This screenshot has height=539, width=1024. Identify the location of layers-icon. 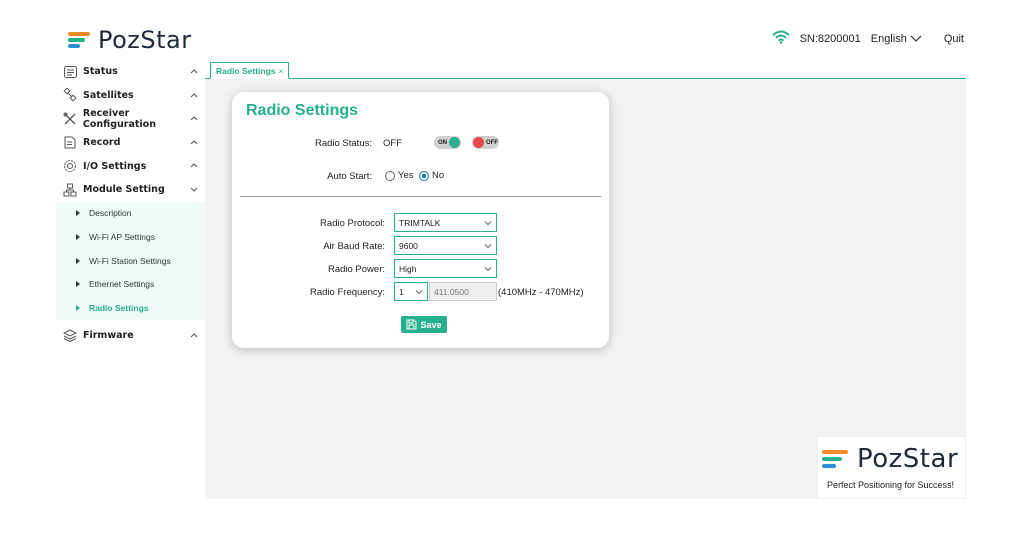
(70, 335).